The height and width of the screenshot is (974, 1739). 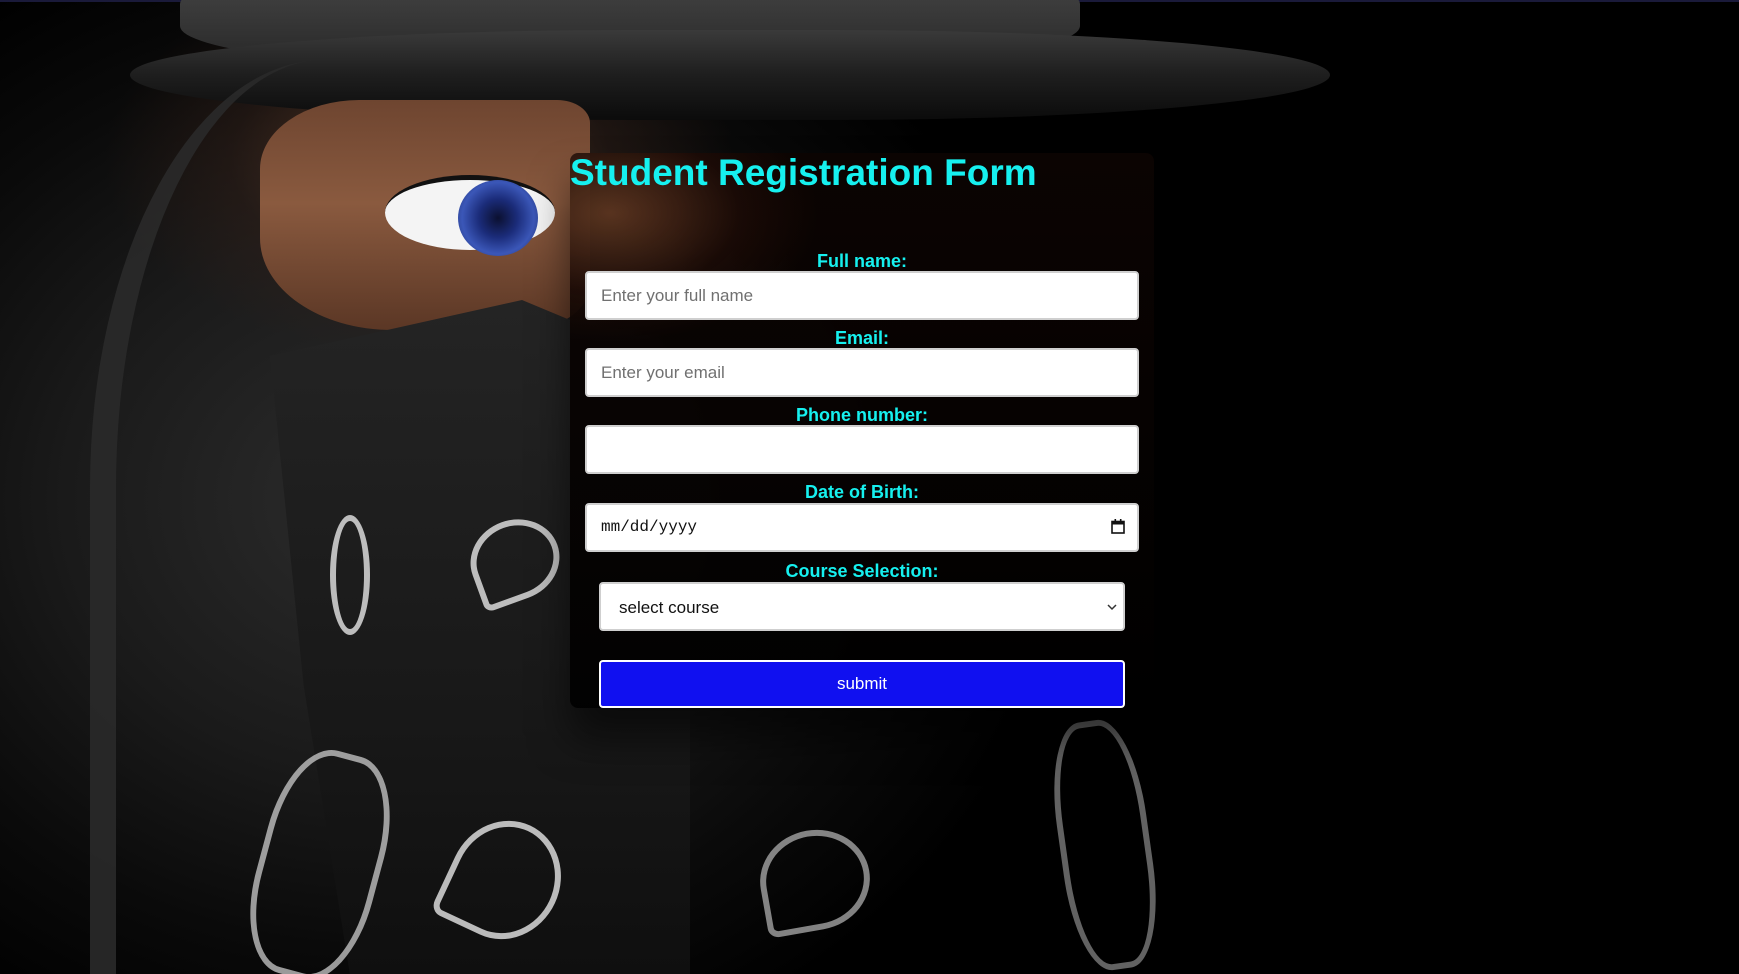 I want to click on email-label: Email:, so click(x=862, y=338).